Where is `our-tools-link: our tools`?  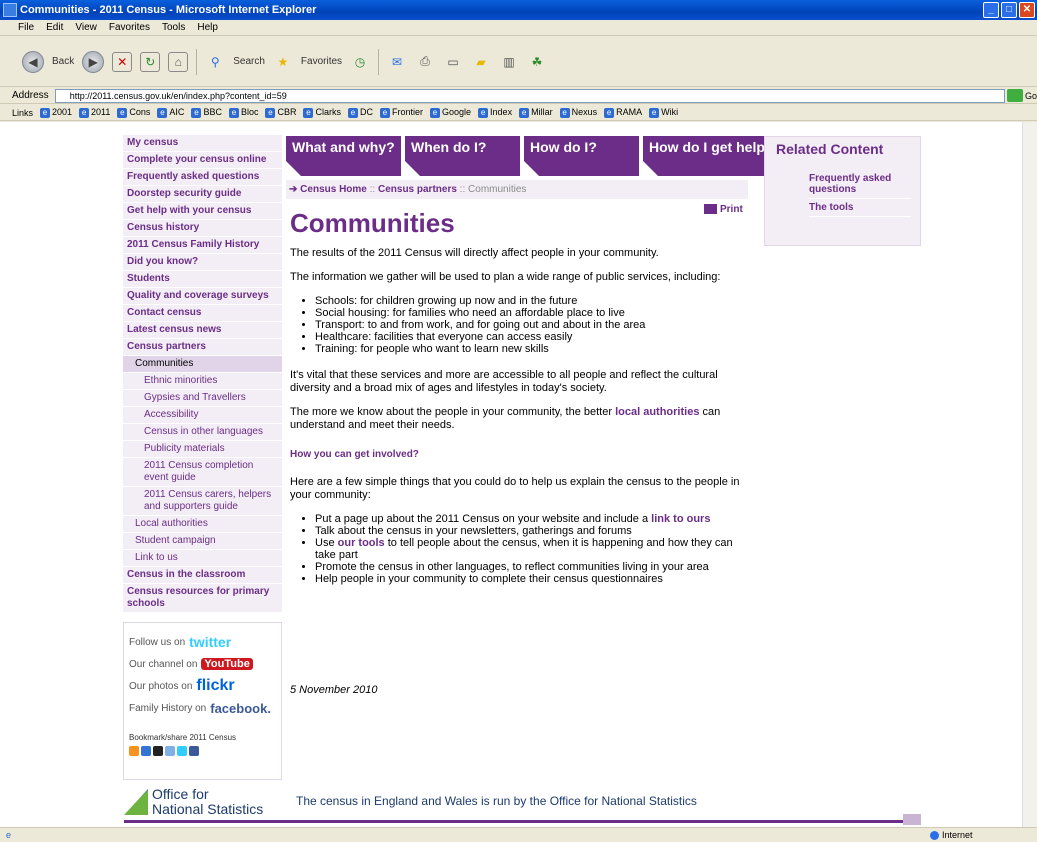
our-tools-link: our tools is located at coordinates (361, 543).